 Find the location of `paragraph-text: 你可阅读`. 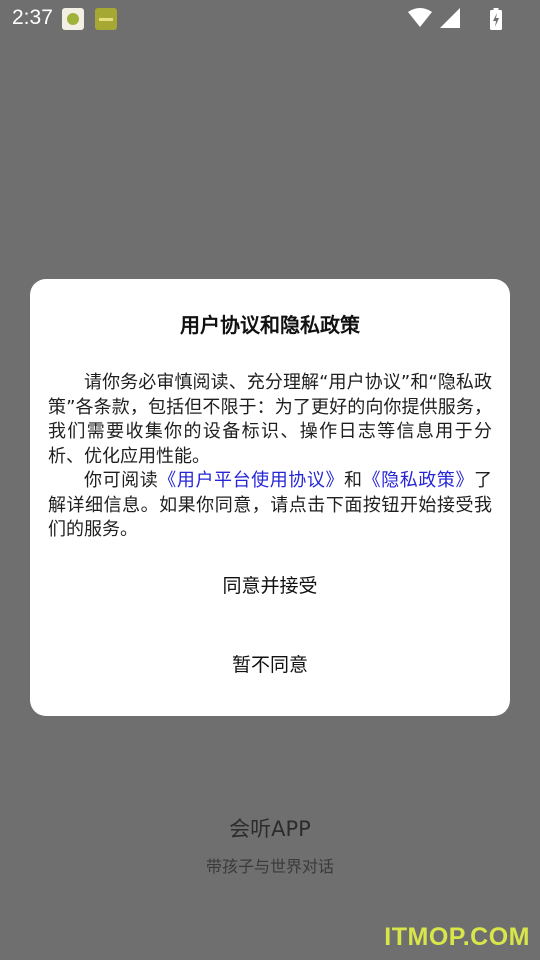

paragraph-text: 你可阅读 is located at coordinates (121, 480).